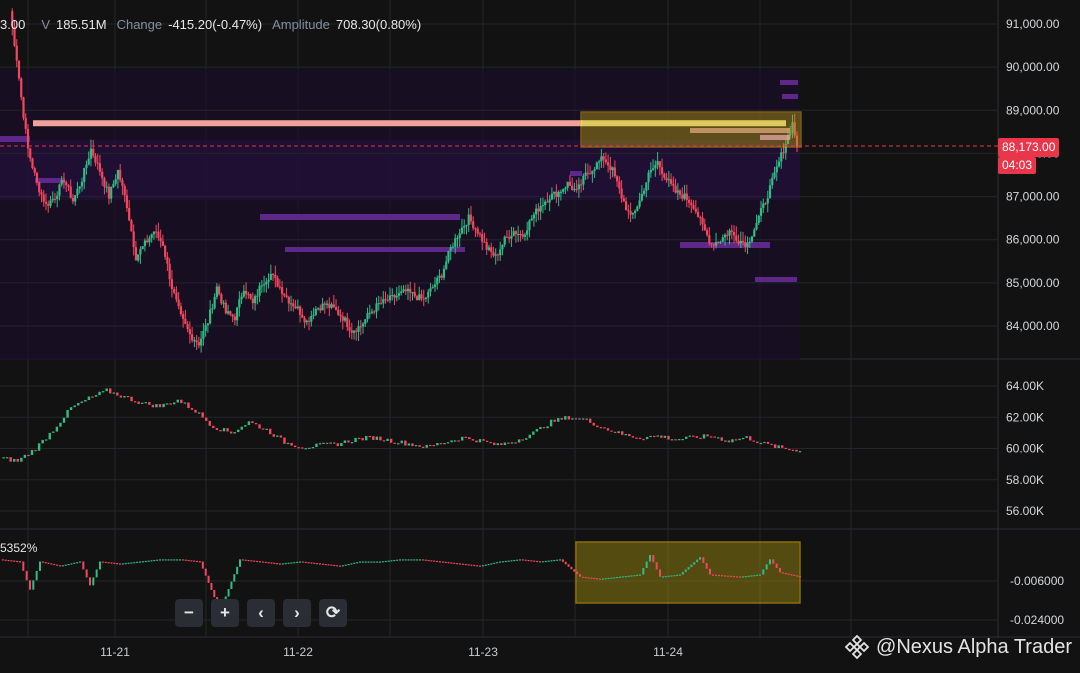  Describe the element at coordinates (225, 613) in the screenshot. I see `zoom-in-button: +` at that location.